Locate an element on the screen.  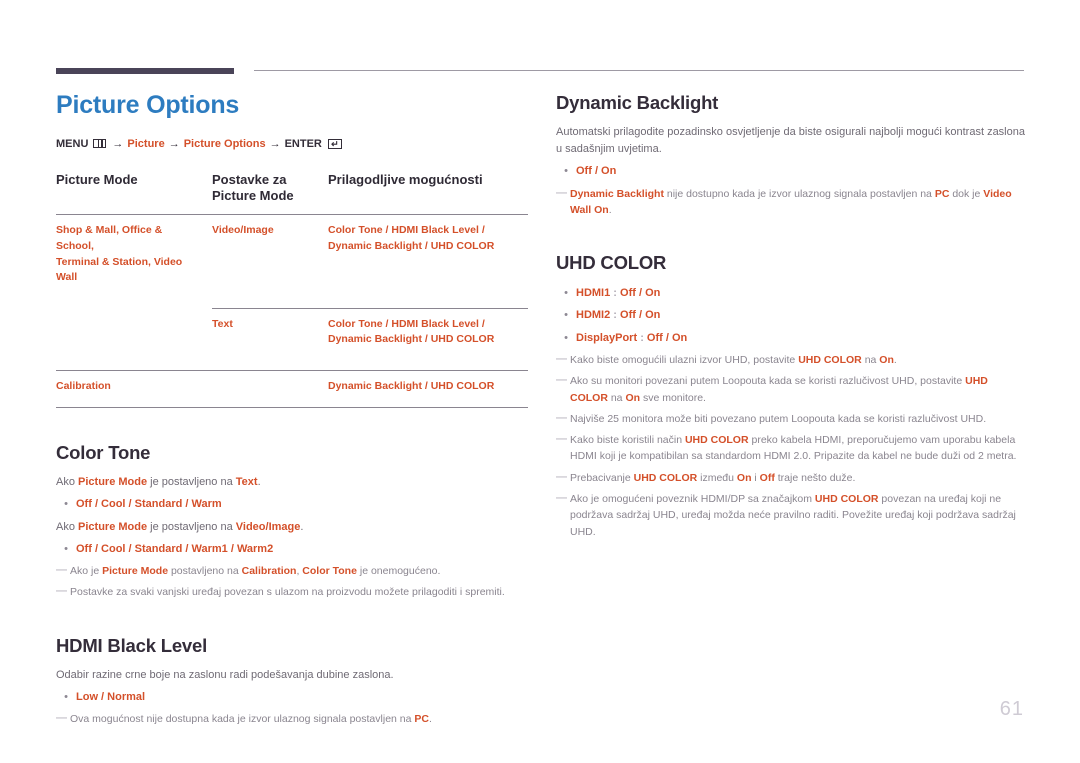
uhd-color-hdmi2: HDMI2 : Off / On is located at coordinates (618, 315).